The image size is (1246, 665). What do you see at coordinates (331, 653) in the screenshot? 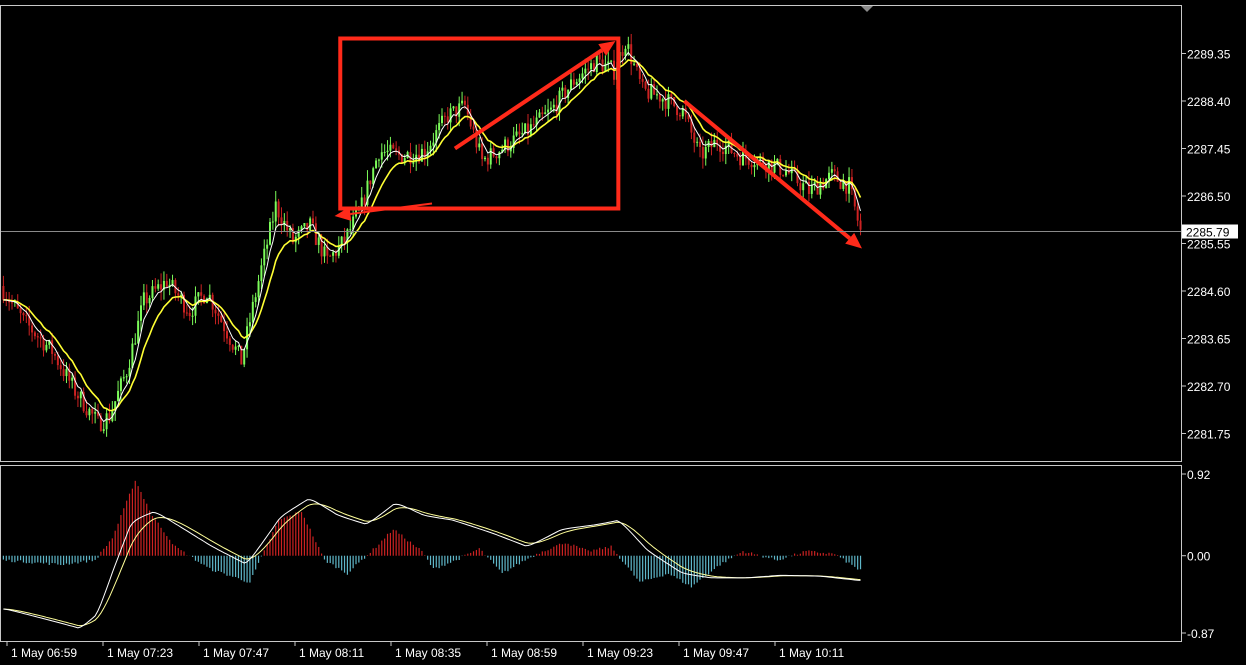
I see `time-tick-label: 1 May 08:11` at bounding box center [331, 653].